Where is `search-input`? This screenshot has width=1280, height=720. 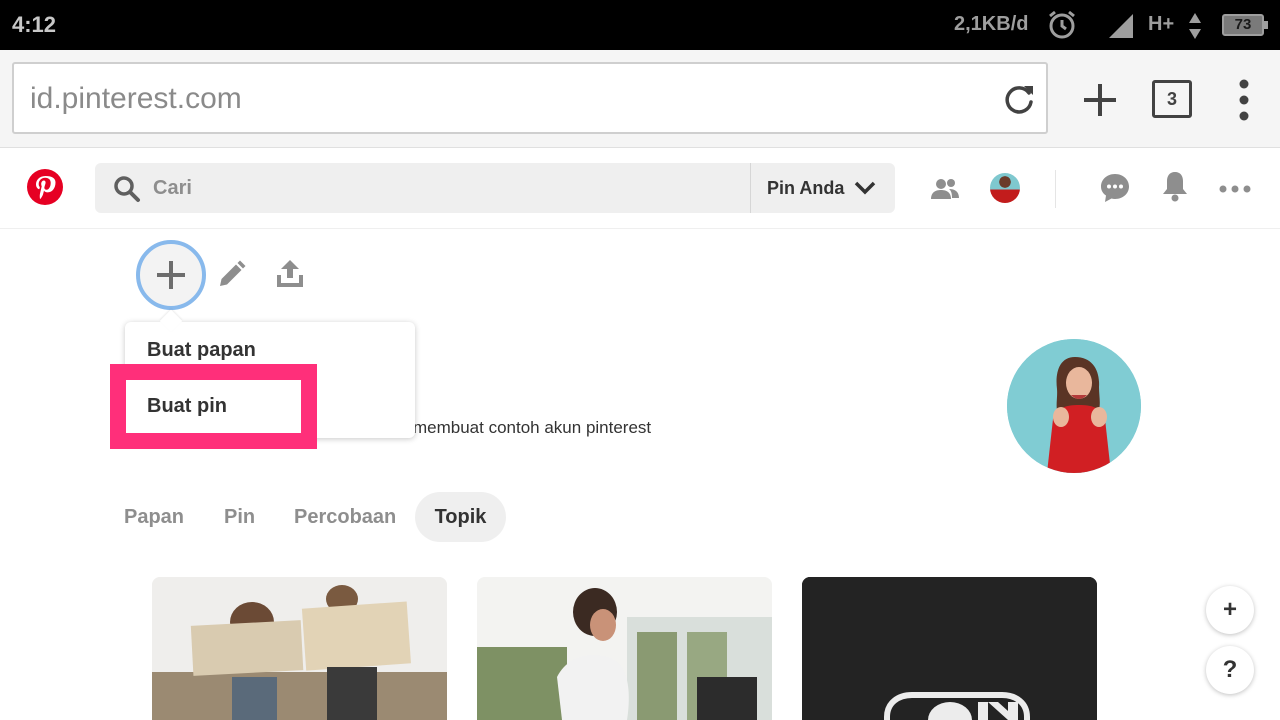
search-input is located at coordinates (433, 188).